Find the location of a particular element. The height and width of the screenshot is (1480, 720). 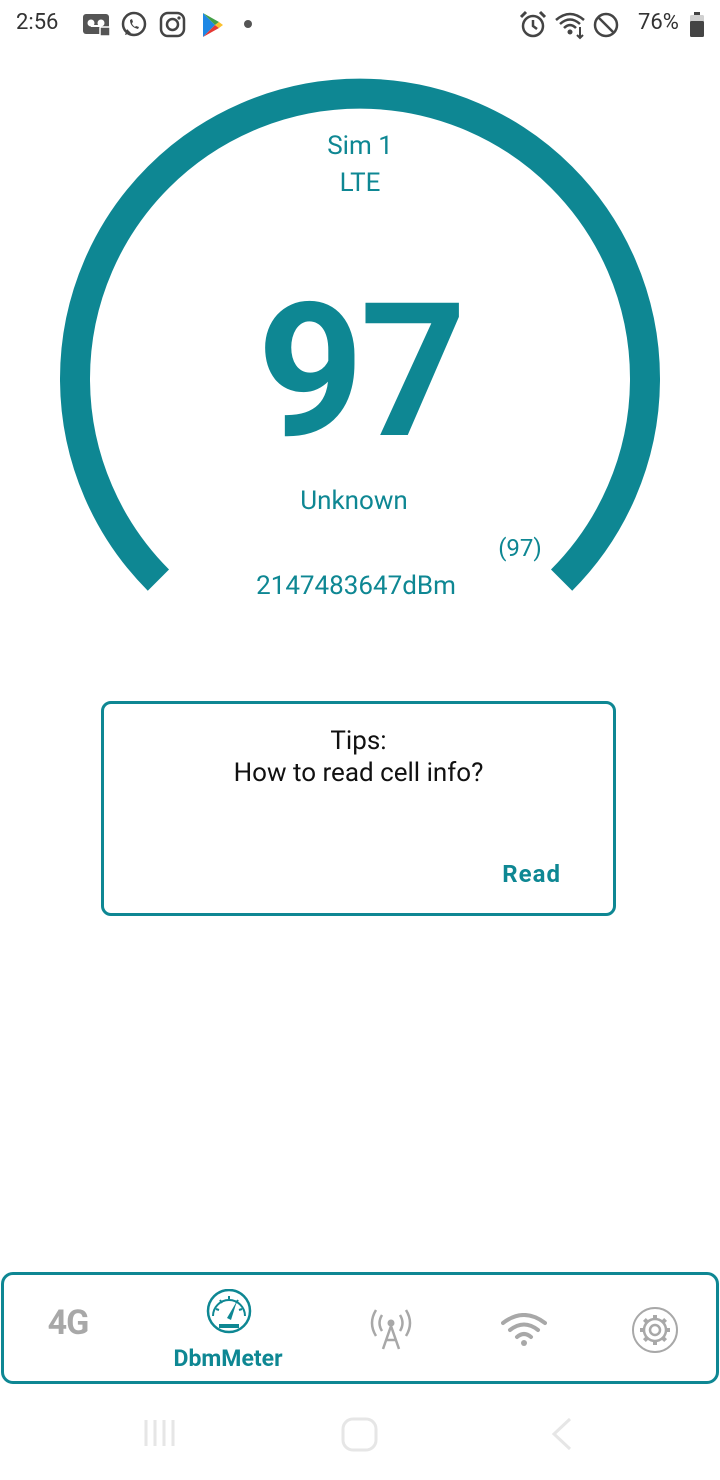

home-icon is located at coordinates (360, 1435).